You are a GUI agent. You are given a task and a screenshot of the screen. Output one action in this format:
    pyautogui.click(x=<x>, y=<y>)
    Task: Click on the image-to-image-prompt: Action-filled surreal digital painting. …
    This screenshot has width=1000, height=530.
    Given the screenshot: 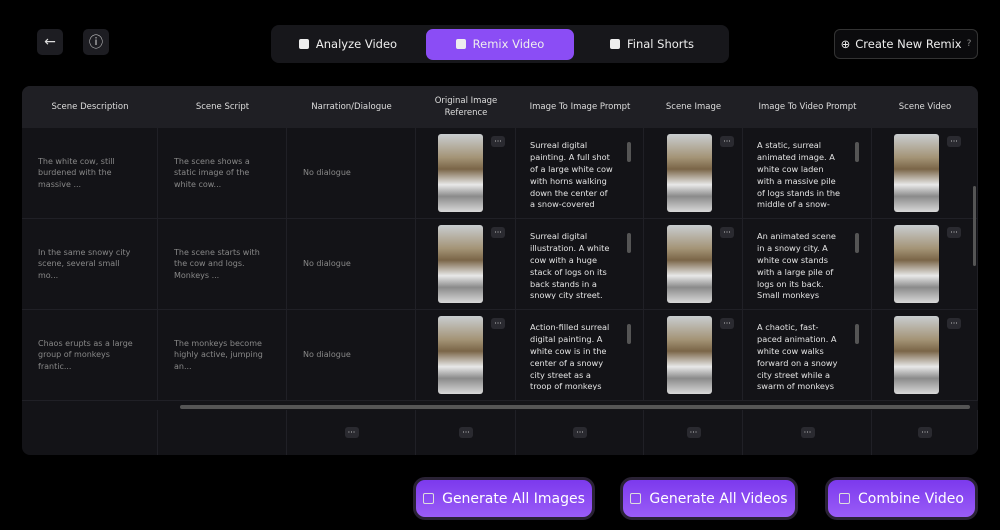 What is the action you would take?
    pyautogui.click(x=572, y=356)
    